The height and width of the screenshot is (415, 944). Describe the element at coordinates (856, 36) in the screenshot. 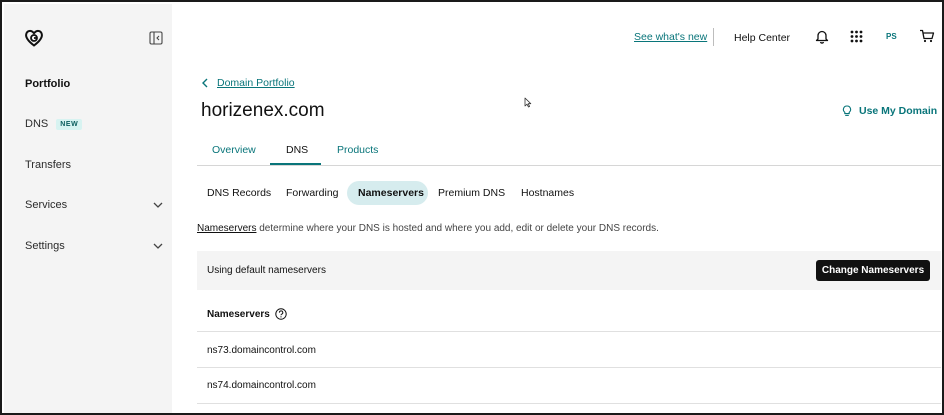

I see `apps-grid-icon` at that location.